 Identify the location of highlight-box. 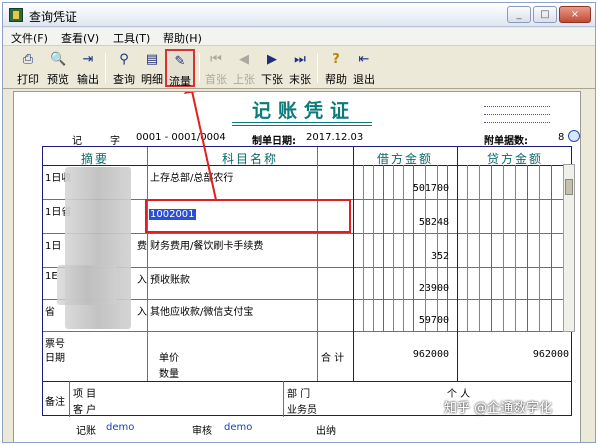
(248, 216).